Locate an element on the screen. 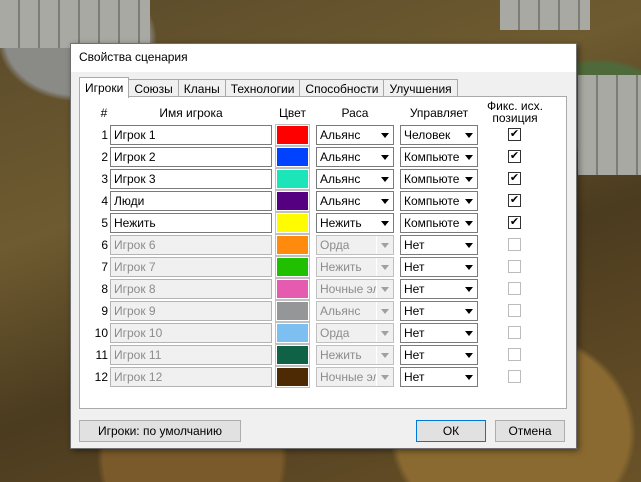 This screenshot has height=482, width=641. column-header-color: Цвет is located at coordinates (292, 113).